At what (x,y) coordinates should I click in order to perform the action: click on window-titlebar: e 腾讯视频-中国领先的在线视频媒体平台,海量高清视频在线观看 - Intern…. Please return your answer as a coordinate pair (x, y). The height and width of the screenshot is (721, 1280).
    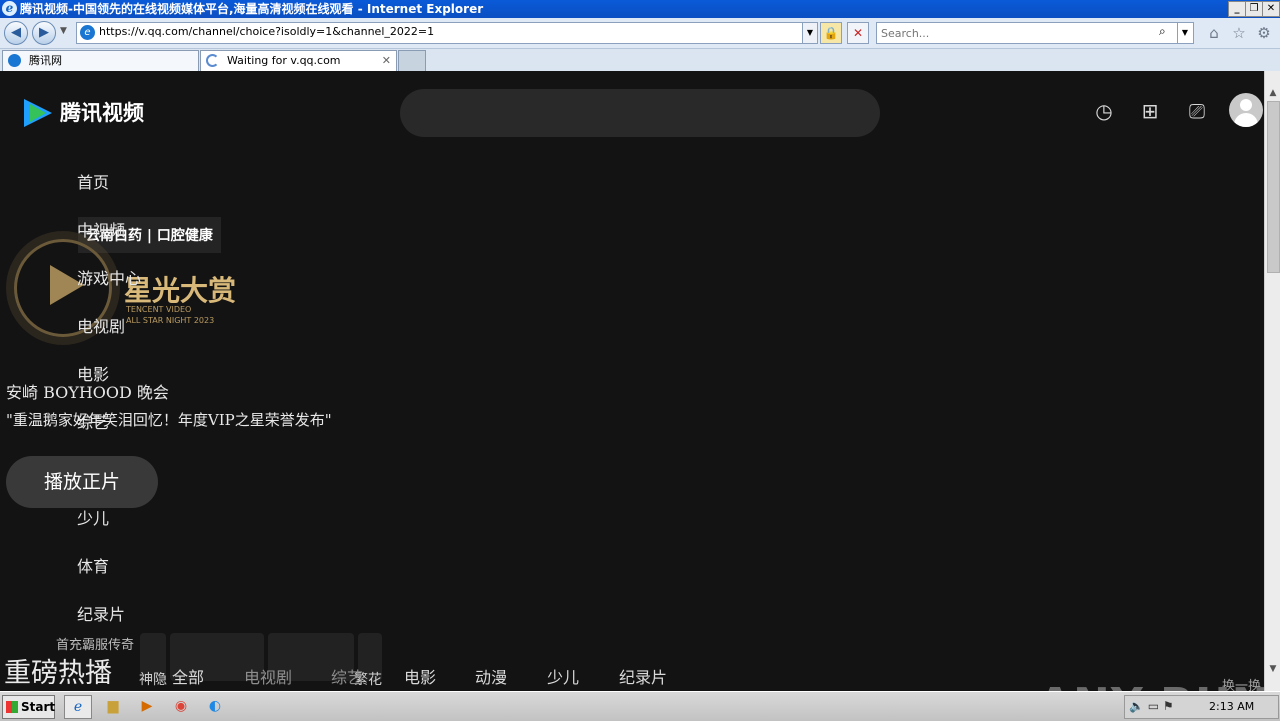
    Looking at the image, I should click on (640, 9).